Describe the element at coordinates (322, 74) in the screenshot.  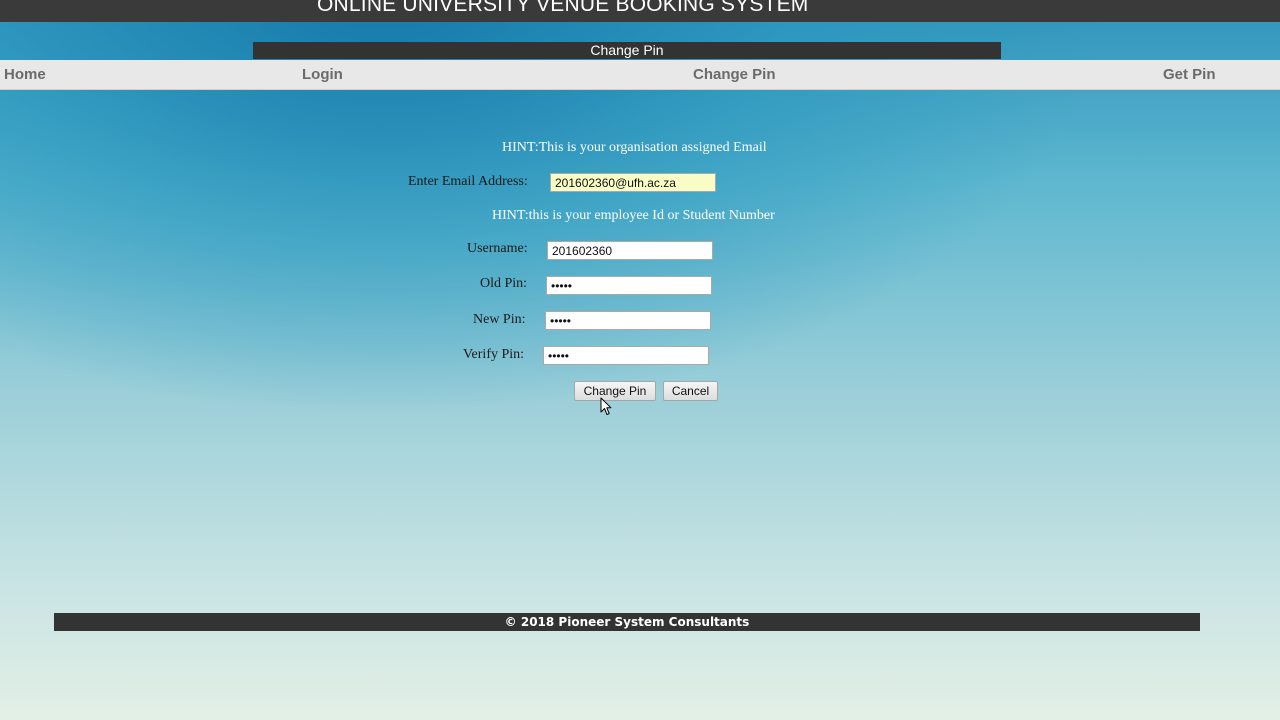
I see `nav-item-login: Login` at that location.